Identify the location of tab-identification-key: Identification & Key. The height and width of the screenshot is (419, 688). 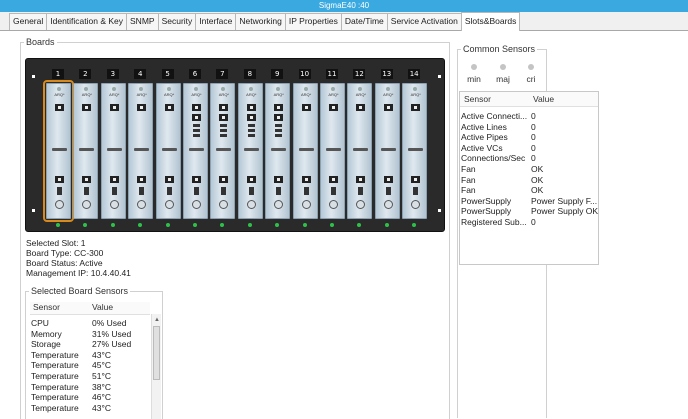
(87, 21).